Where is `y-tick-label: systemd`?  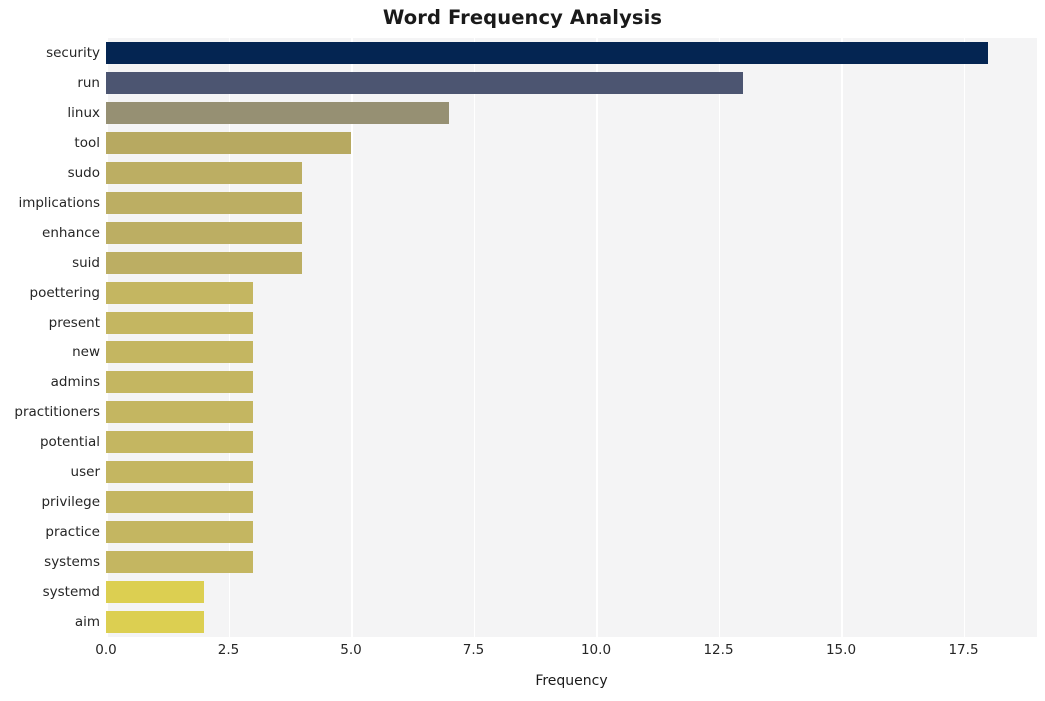 y-tick-label: systemd is located at coordinates (71, 592).